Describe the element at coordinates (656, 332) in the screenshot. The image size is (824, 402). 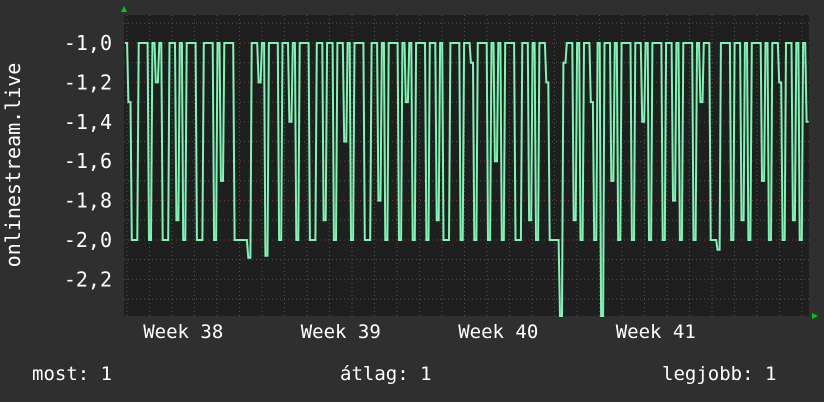
I see `x-tick-label: Week 41` at that location.